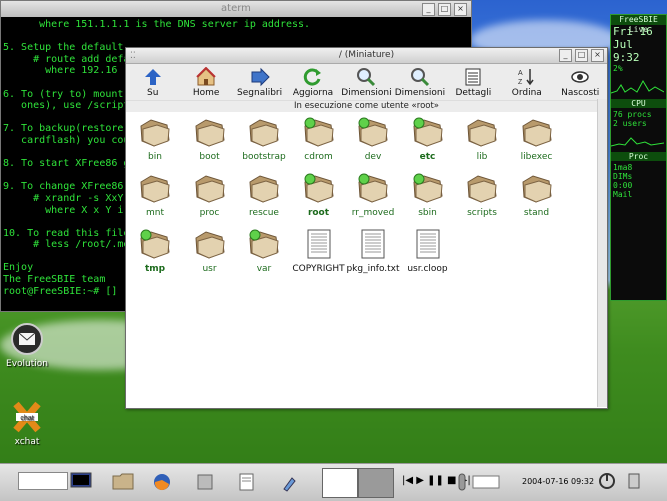 The image size is (667, 501). Describe the element at coordinates (27, 345) in the screenshot. I see `desktop-icon-evolution: Evolution` at that location.